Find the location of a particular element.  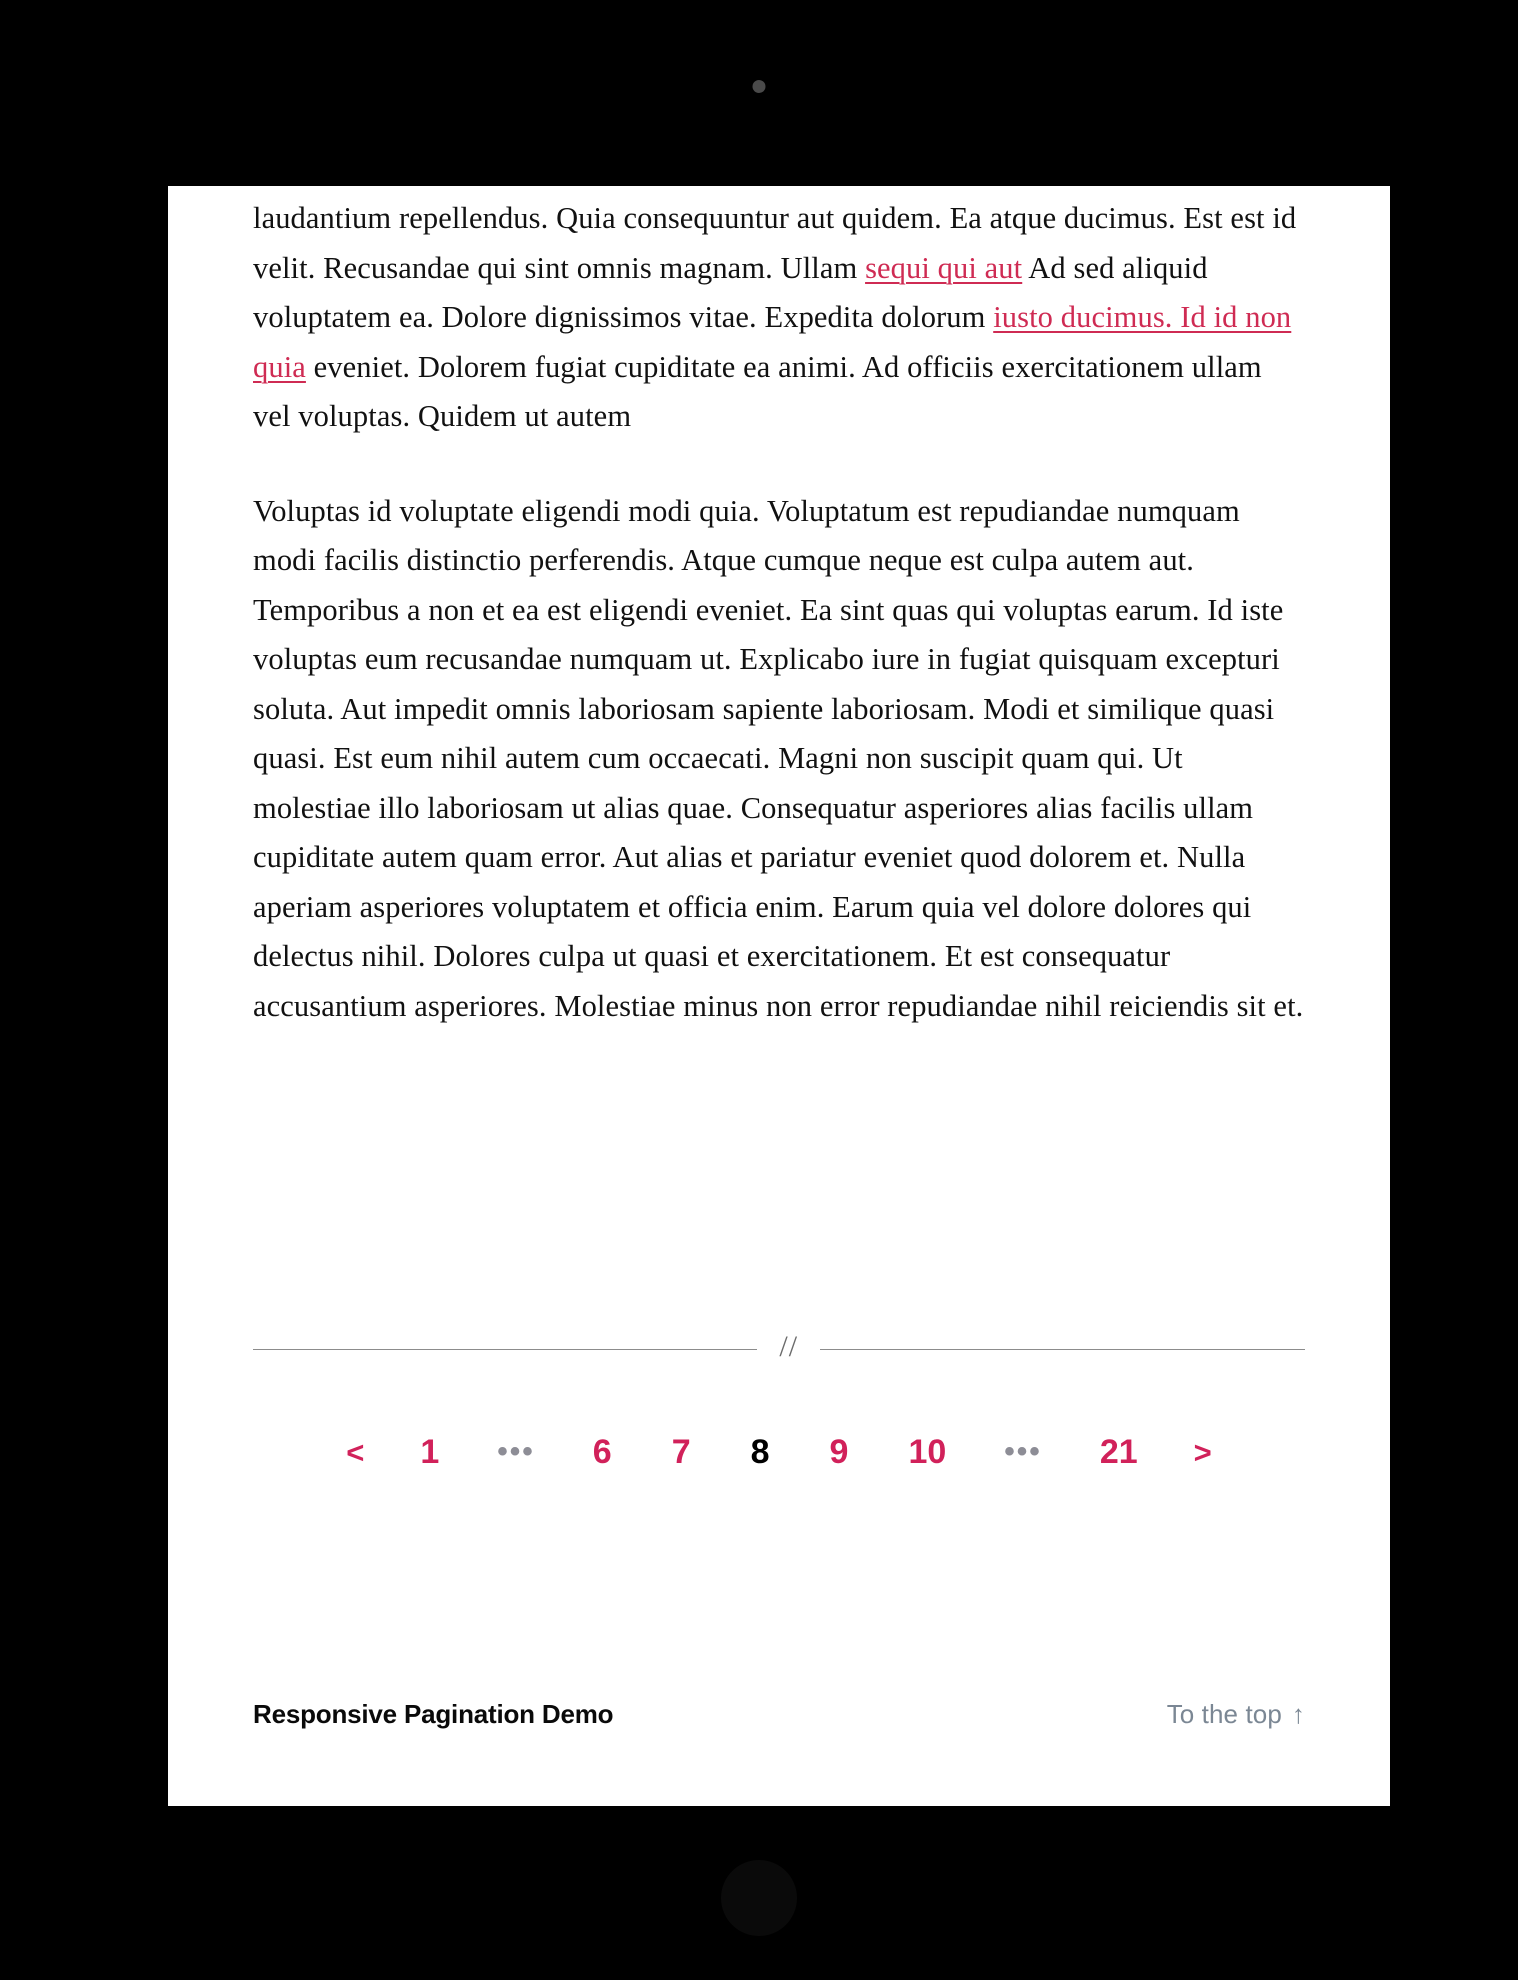

pagination-nav: <1 ••• 6 7 8 9 10 ••• 21 > is located at coordinates (779, 1452).